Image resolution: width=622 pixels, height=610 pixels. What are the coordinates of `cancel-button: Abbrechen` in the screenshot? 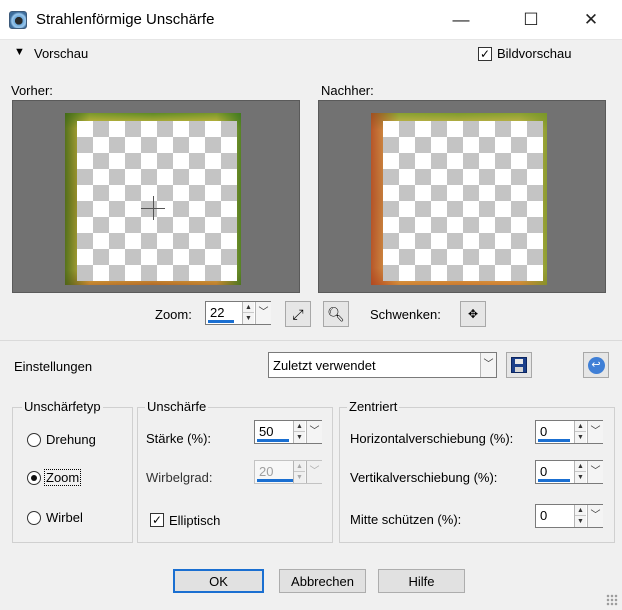 It's located at (322, 581).